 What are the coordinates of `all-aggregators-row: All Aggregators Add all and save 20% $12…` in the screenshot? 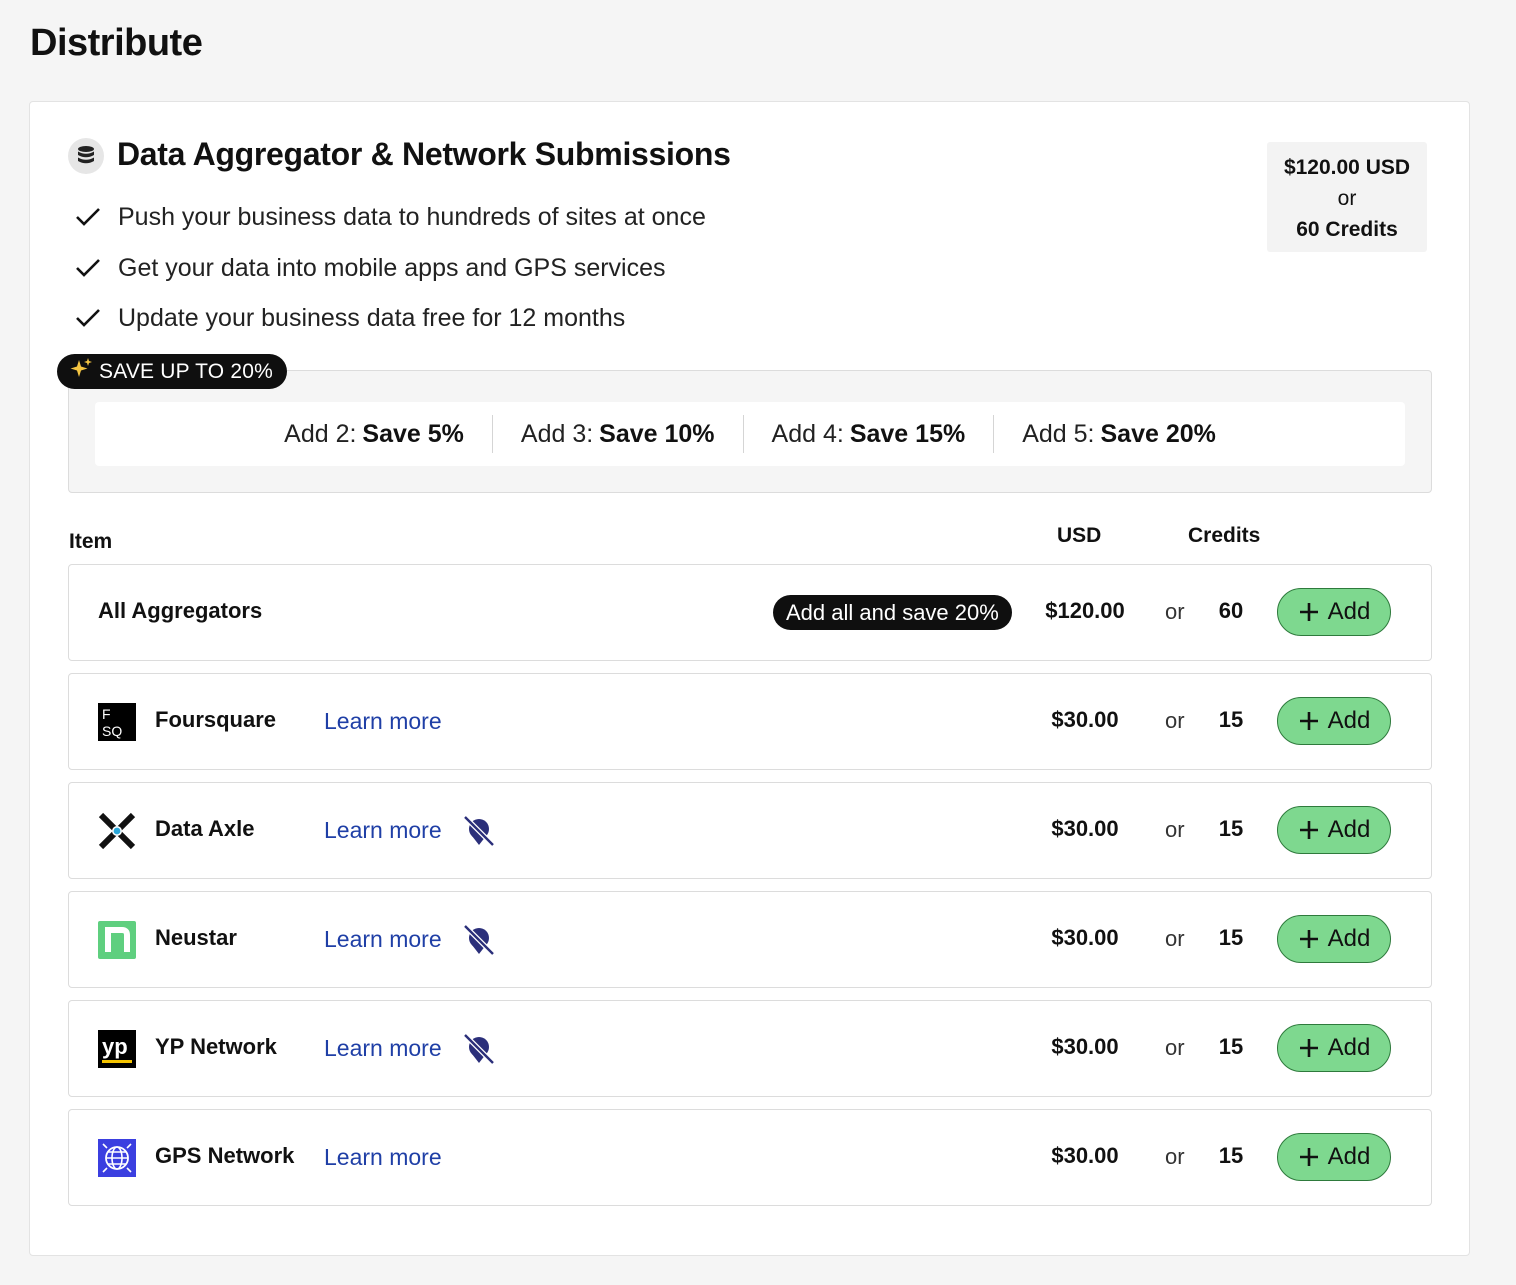 It's located at (750, 612).